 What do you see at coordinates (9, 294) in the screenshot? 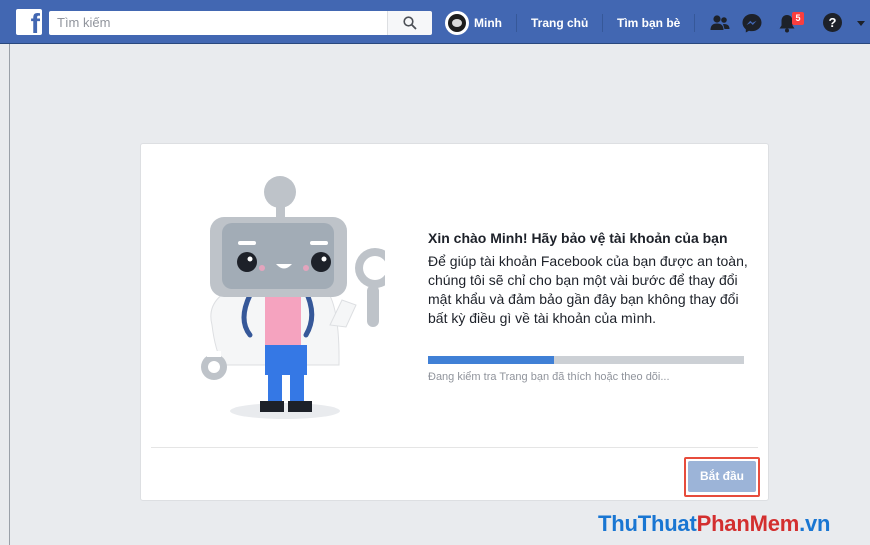
I see `page-edge-line` at bounding box center [9, 294].